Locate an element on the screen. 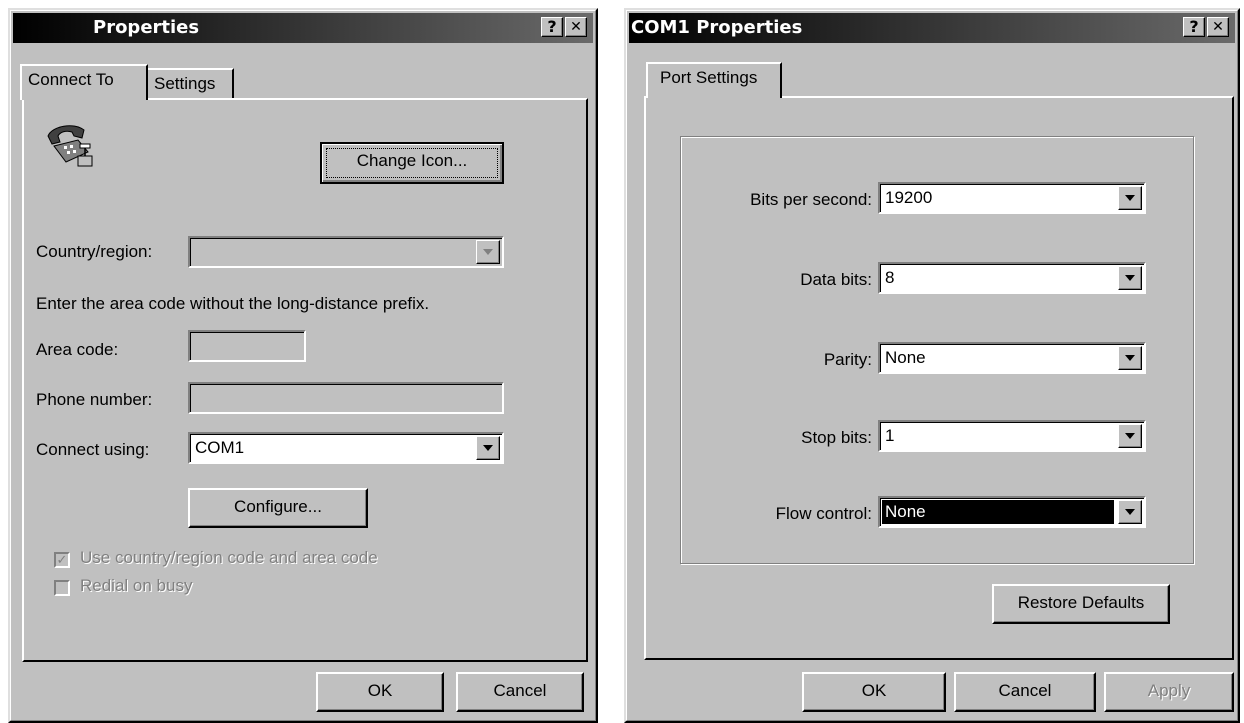 The height and width of the screenshot is (723, 1244). telephone-icon is located at coordinates (70, 146).